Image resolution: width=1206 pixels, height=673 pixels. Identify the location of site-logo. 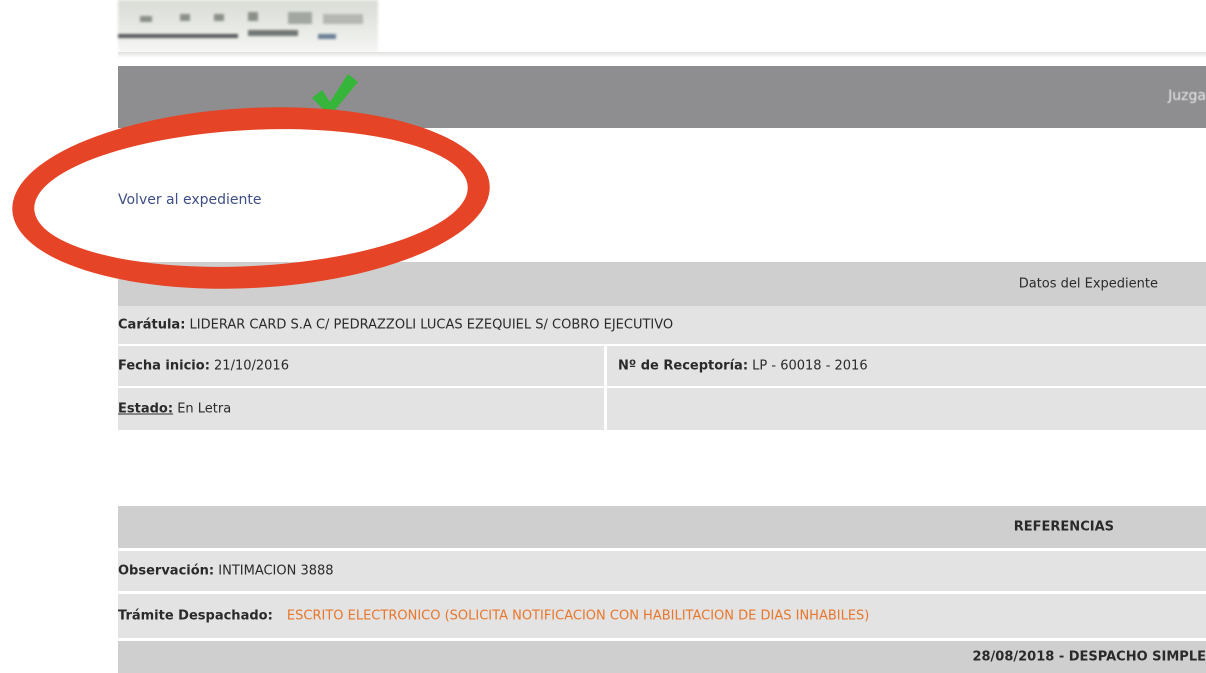
(248, 26).